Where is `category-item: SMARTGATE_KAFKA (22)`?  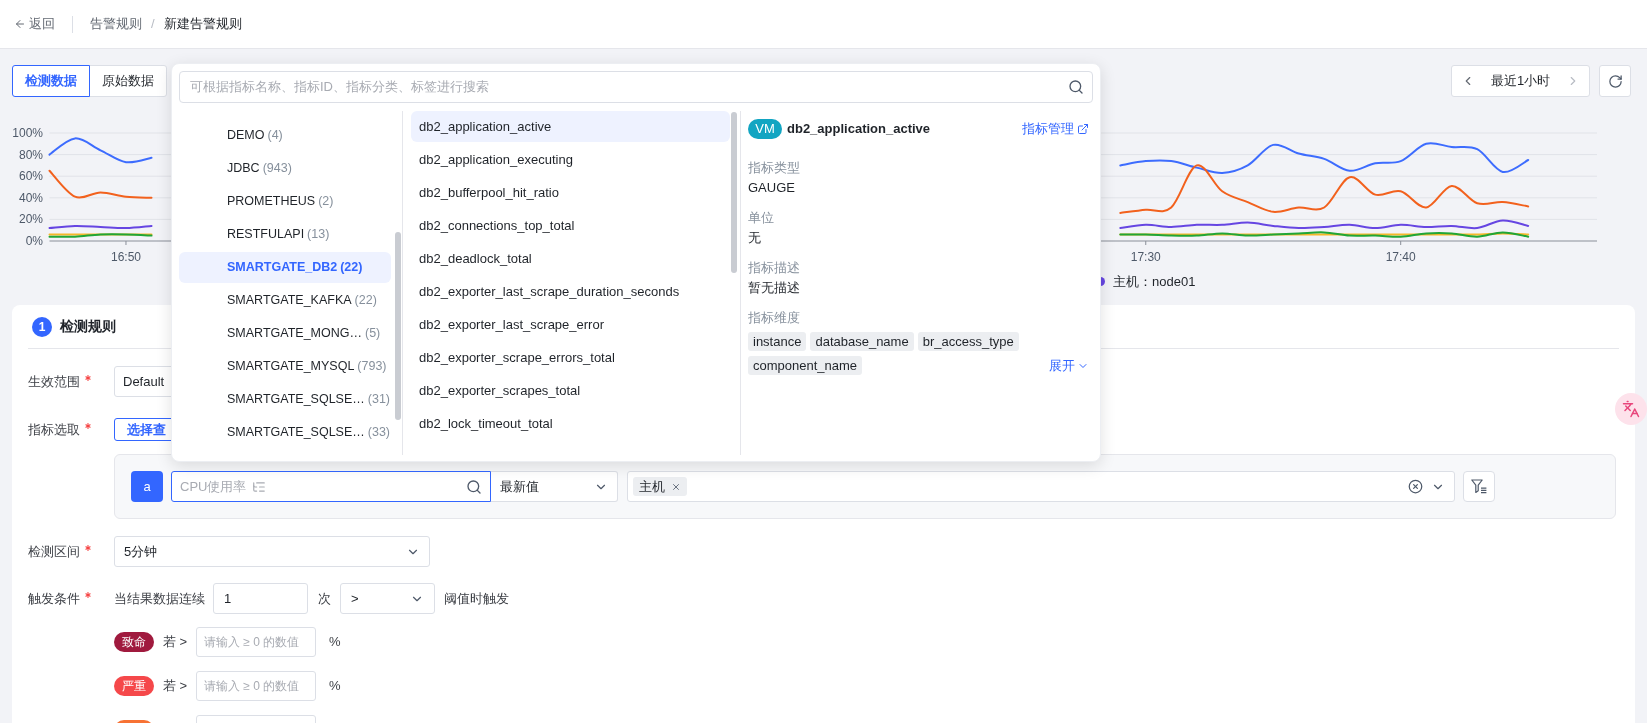 category-item: SMARTGATE_KAFKA (22) is located at coordinates (285, 300).